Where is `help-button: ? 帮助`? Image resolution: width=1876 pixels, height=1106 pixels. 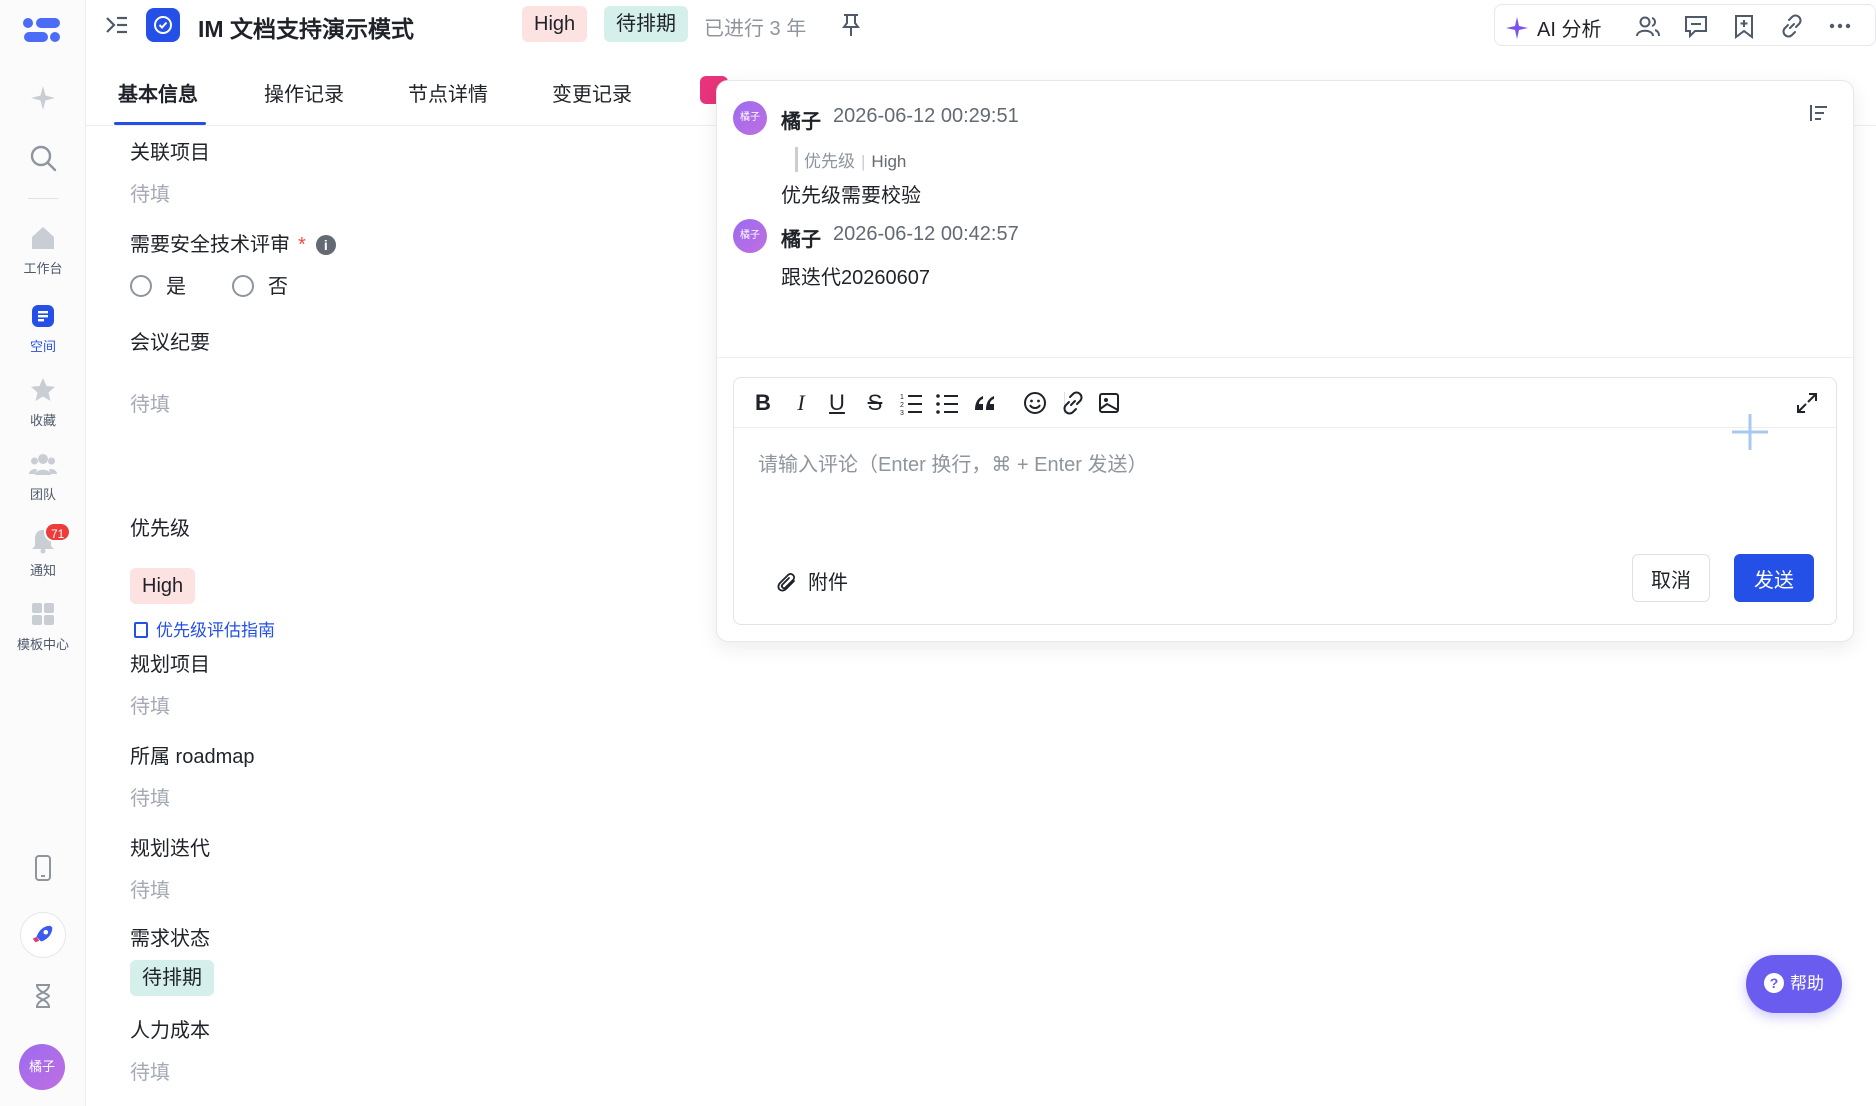 help-button: ? 帮助 is located at coordinates (1794, 984).